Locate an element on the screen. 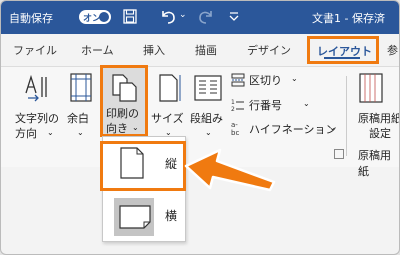  landscape-option: 横 is located at coordinates (144, 216).